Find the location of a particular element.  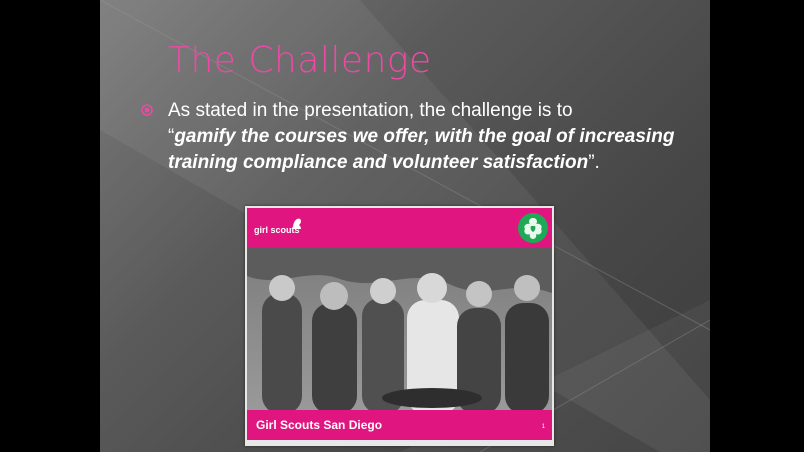

slide-title: The Challenge is located at coordinates (300, 60).